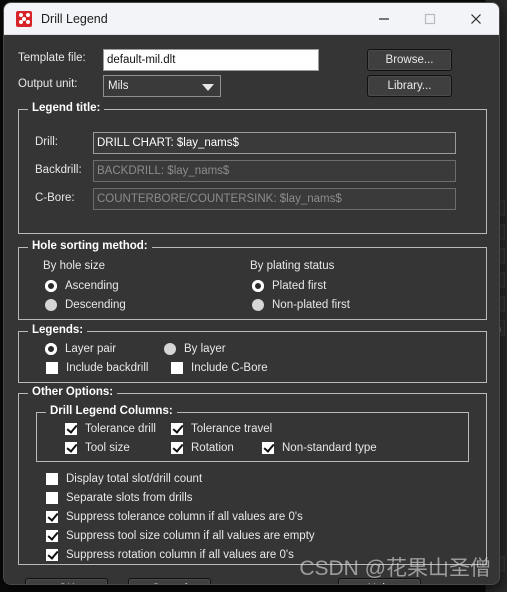 The width and height of the screenshot is (507, 592). What do you see at coordinates (52, 479) in the screenshot?
I see `checkbox-display-total-count-box` at bounding box center [52, 479].